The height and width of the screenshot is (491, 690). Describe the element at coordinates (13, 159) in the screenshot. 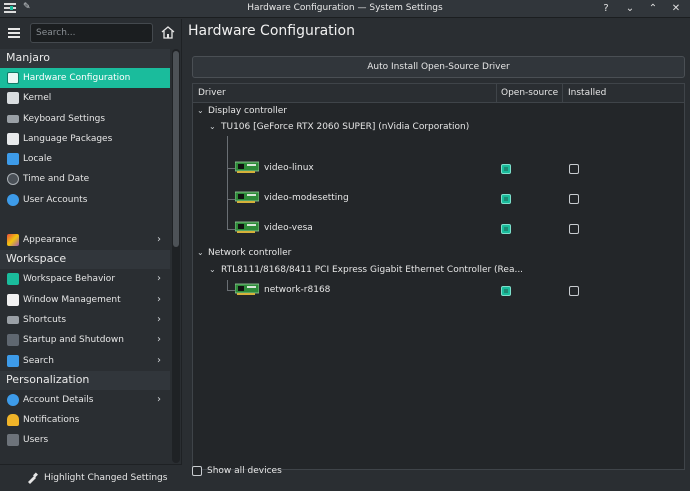

I see `locale-icon` at that location.